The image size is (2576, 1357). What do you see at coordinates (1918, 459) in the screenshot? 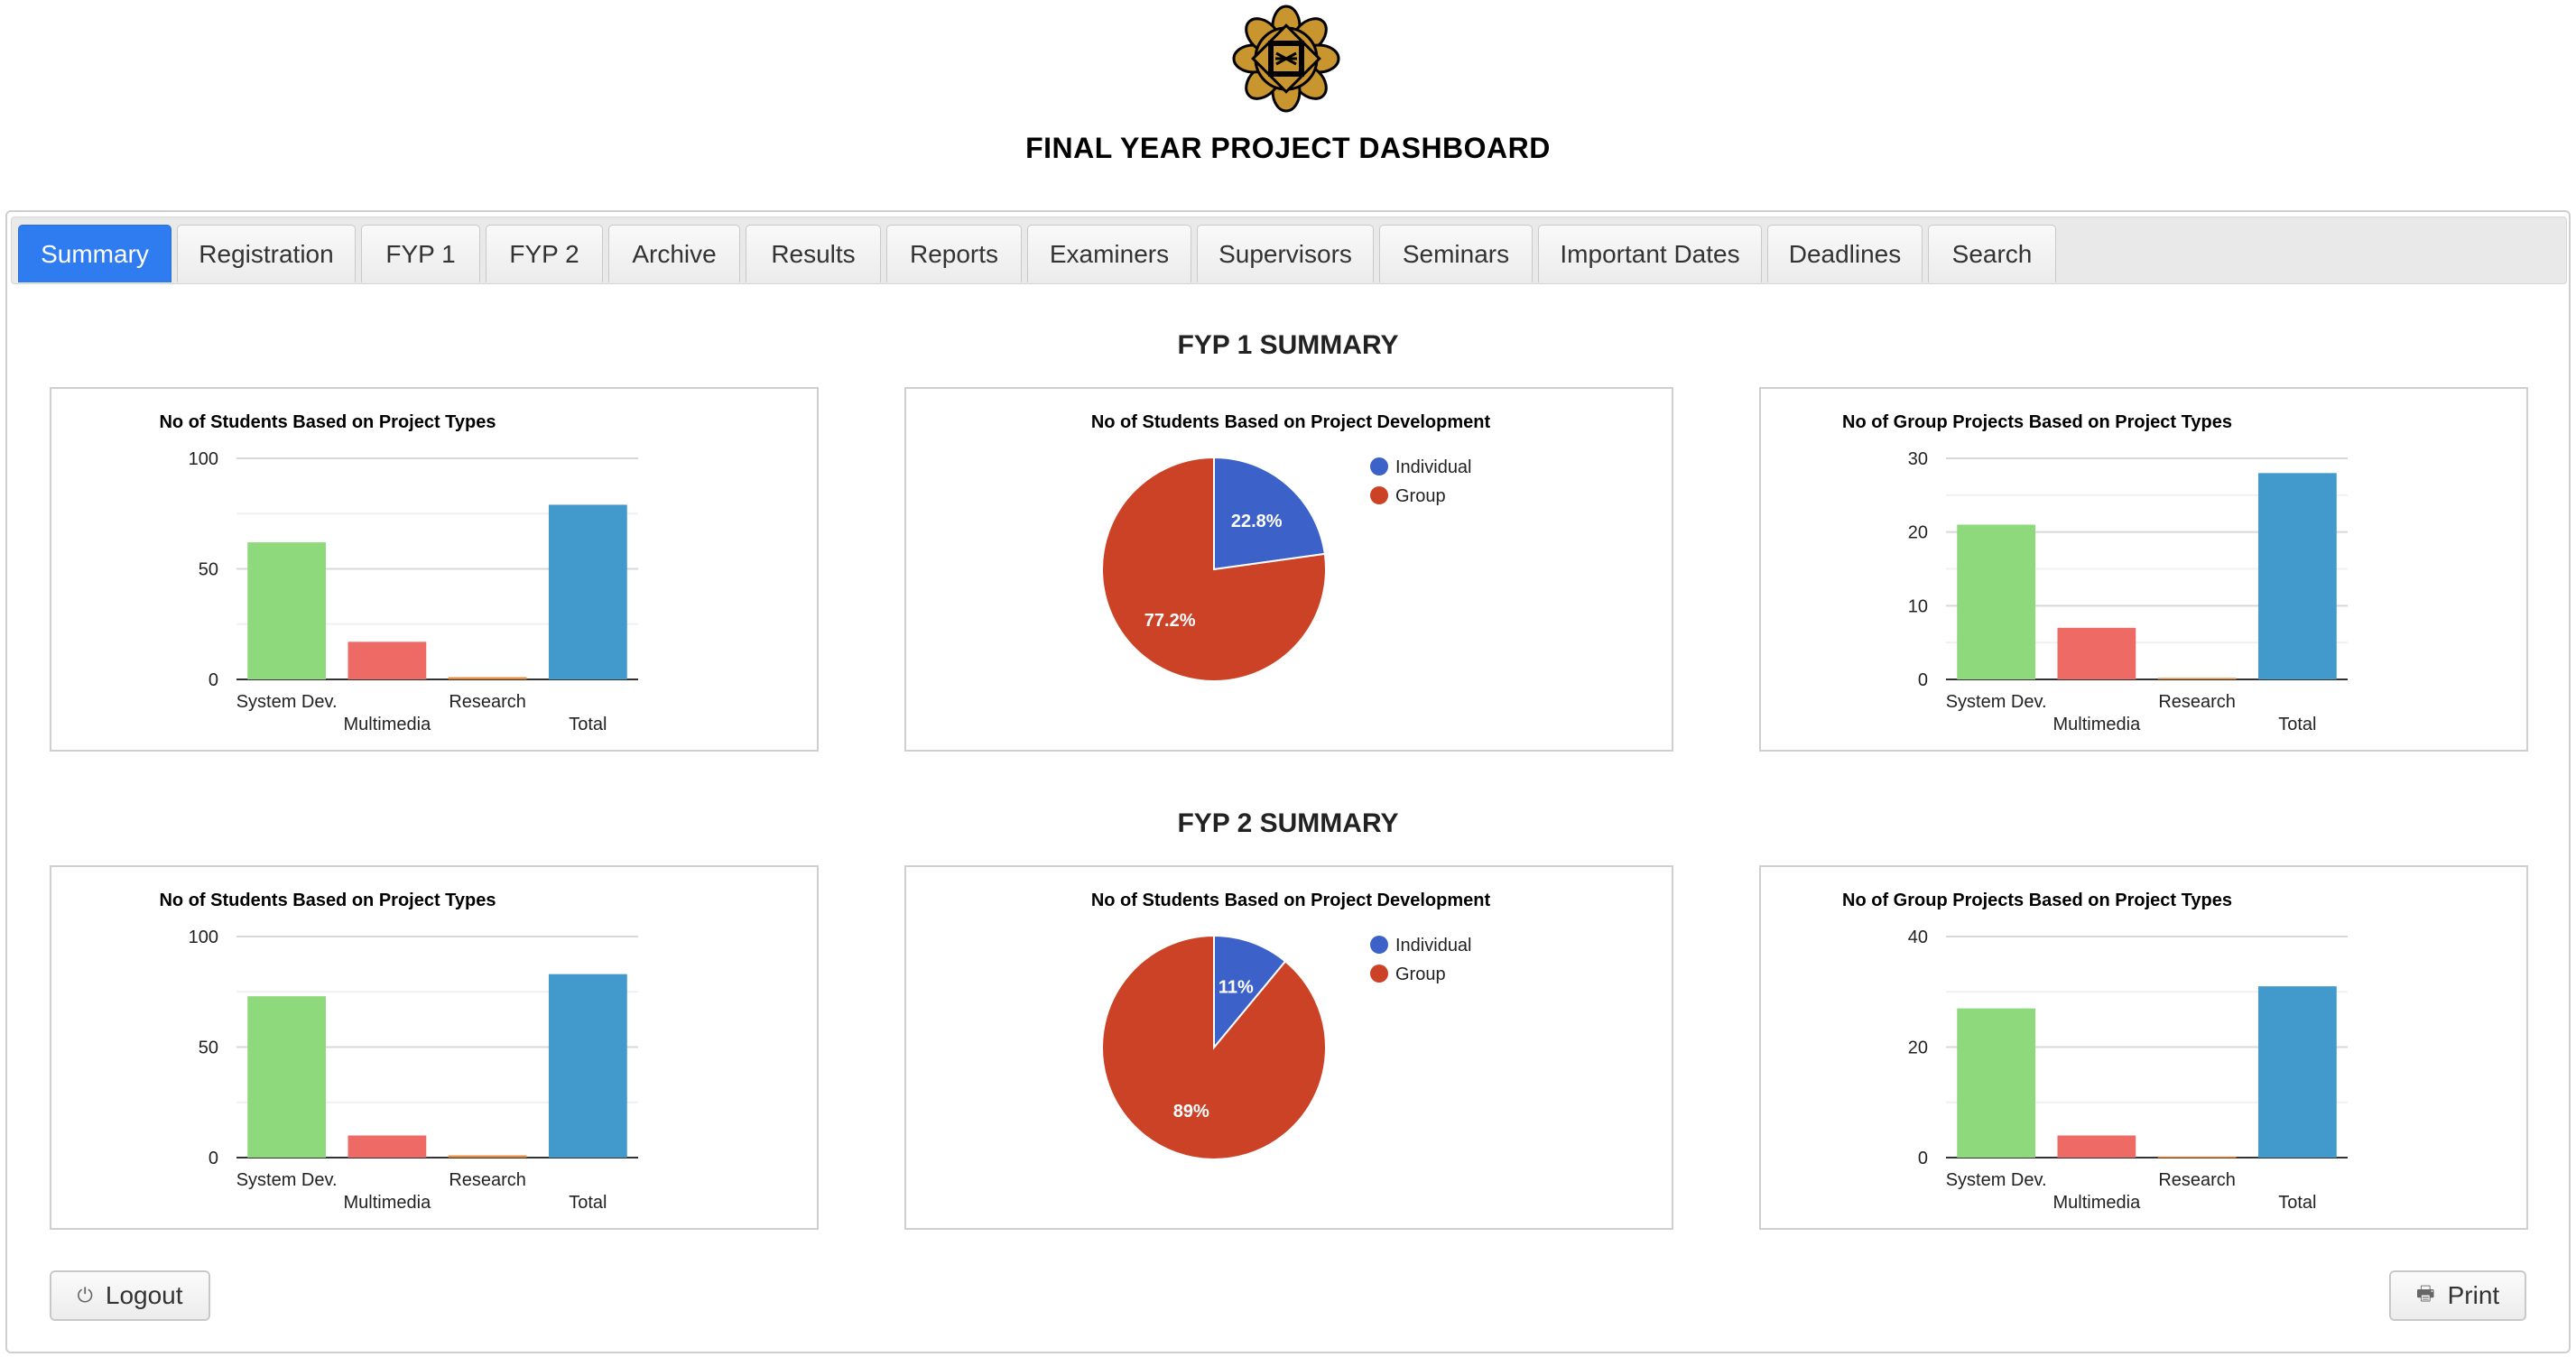
I see `y-tick-label: 30` at bounding box center [1918, 459].